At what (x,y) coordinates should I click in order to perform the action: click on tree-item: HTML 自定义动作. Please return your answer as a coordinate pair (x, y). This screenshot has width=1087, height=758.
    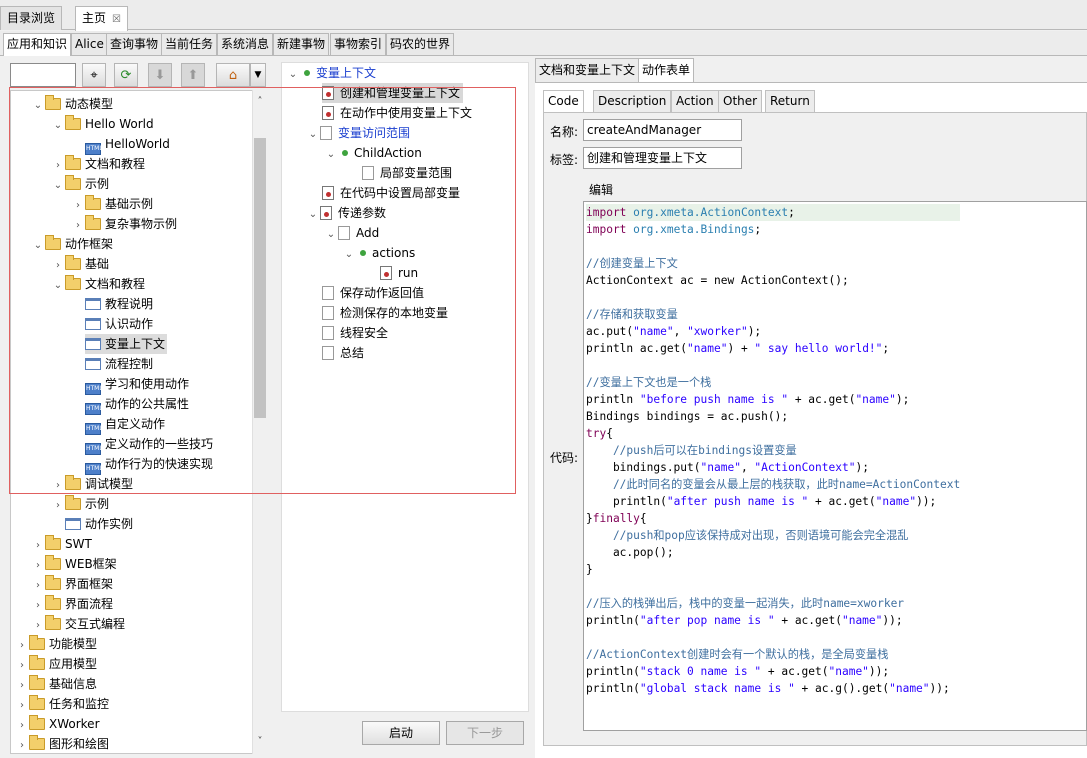
    Looking at the image, I should click on (125, 424).